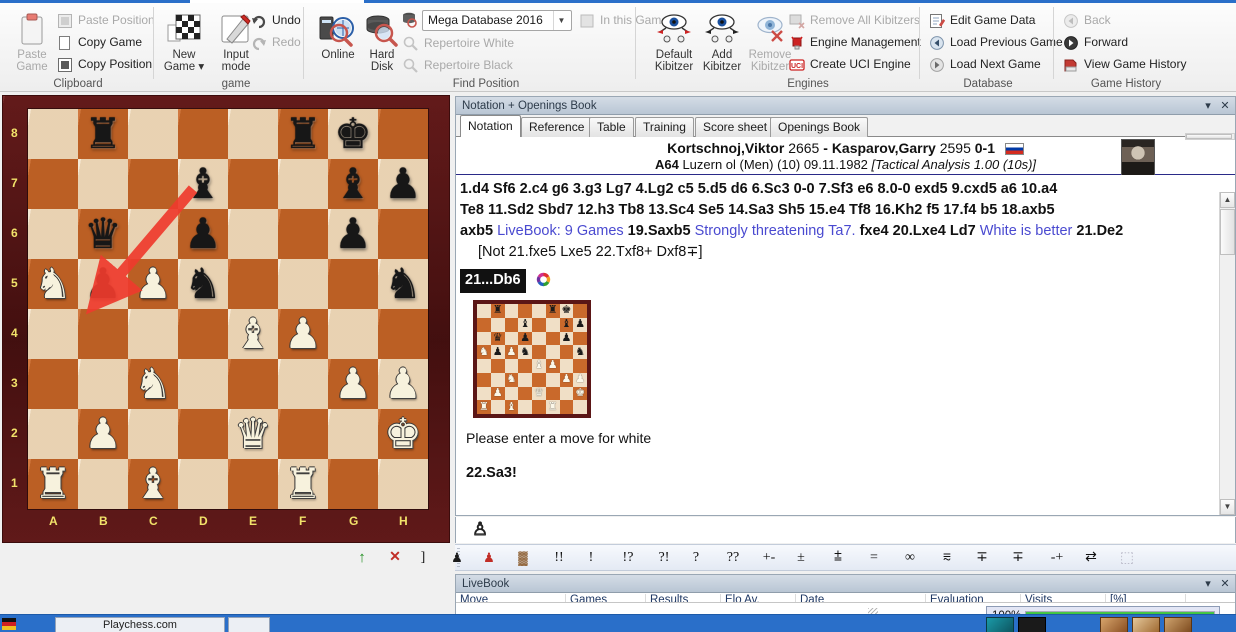 Image resolution: width=1236 pixels, height=632 pixels. I want to click on annotation-good-move-button: !, so click(591, 558).